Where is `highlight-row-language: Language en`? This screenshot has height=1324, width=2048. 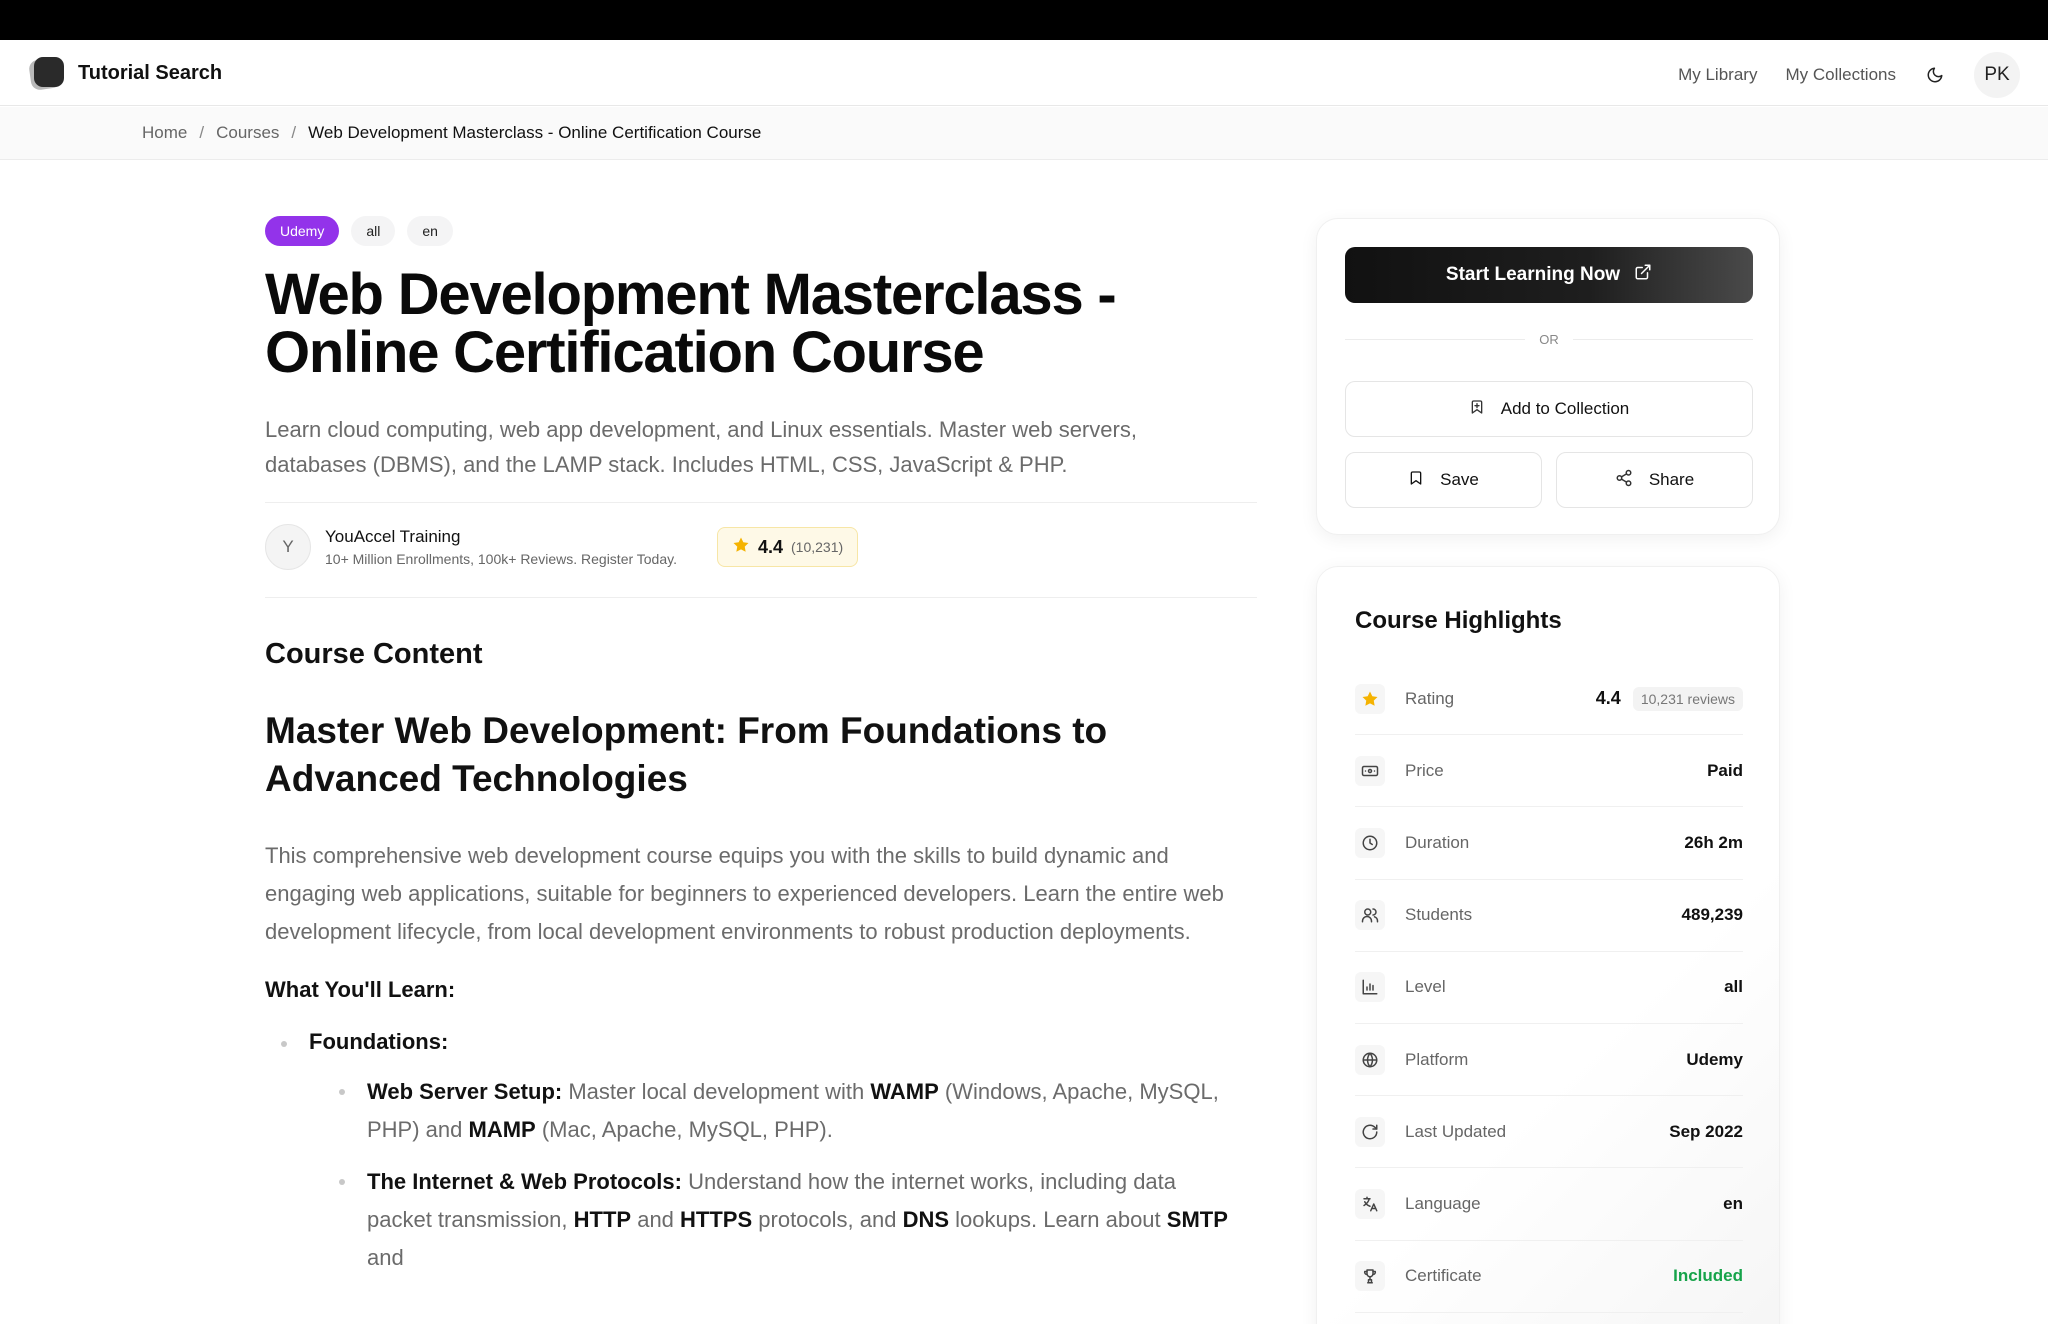 highlight-row-language: Language en is located at coordinates (1549, 1204).